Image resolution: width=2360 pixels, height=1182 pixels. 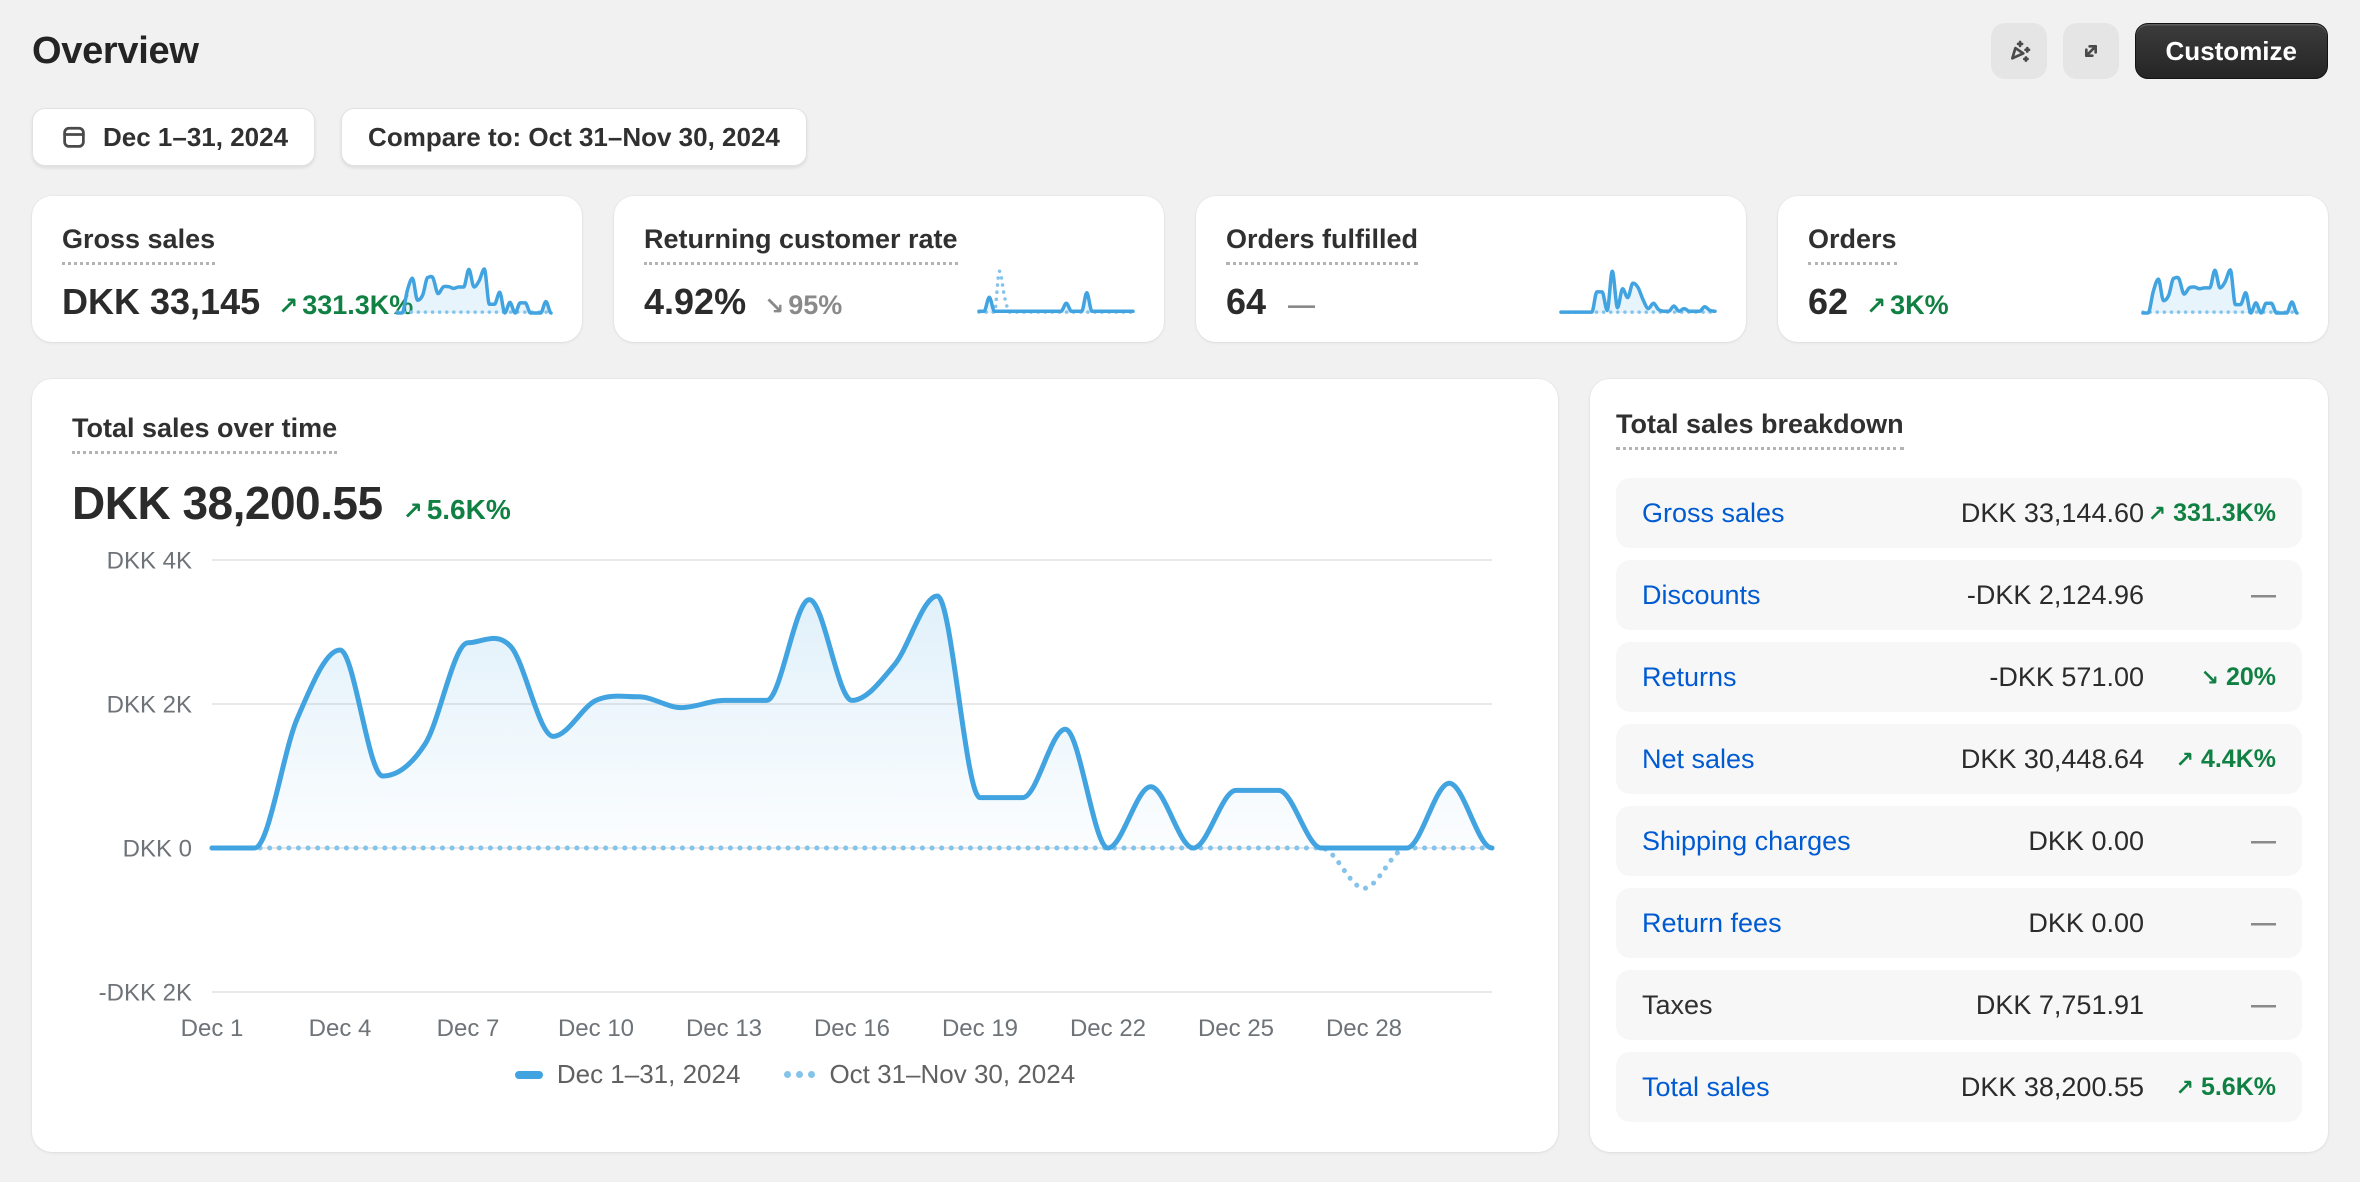 I want to click on svg-text: DKK 0, so click(x=157, y=848).